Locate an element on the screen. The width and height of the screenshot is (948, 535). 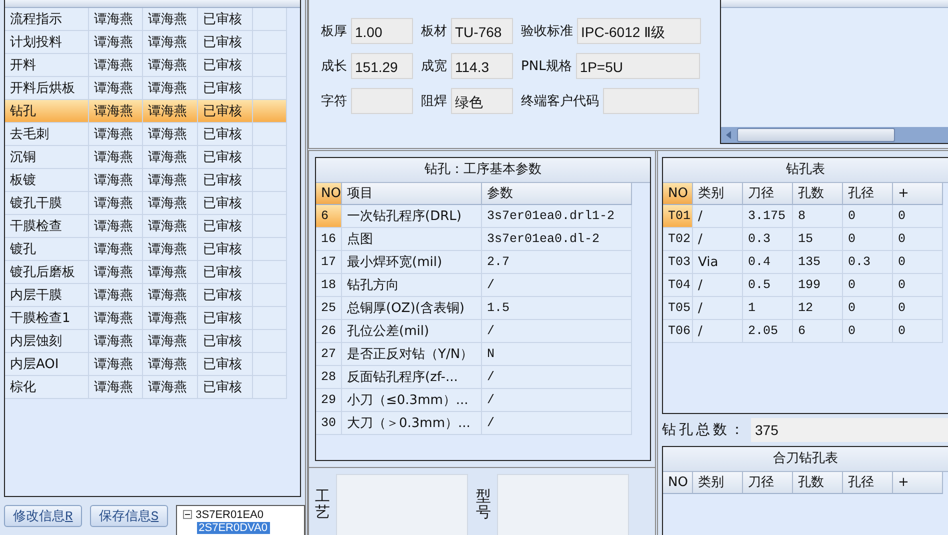
text-field: 375 is located at coordinates (849, 430).